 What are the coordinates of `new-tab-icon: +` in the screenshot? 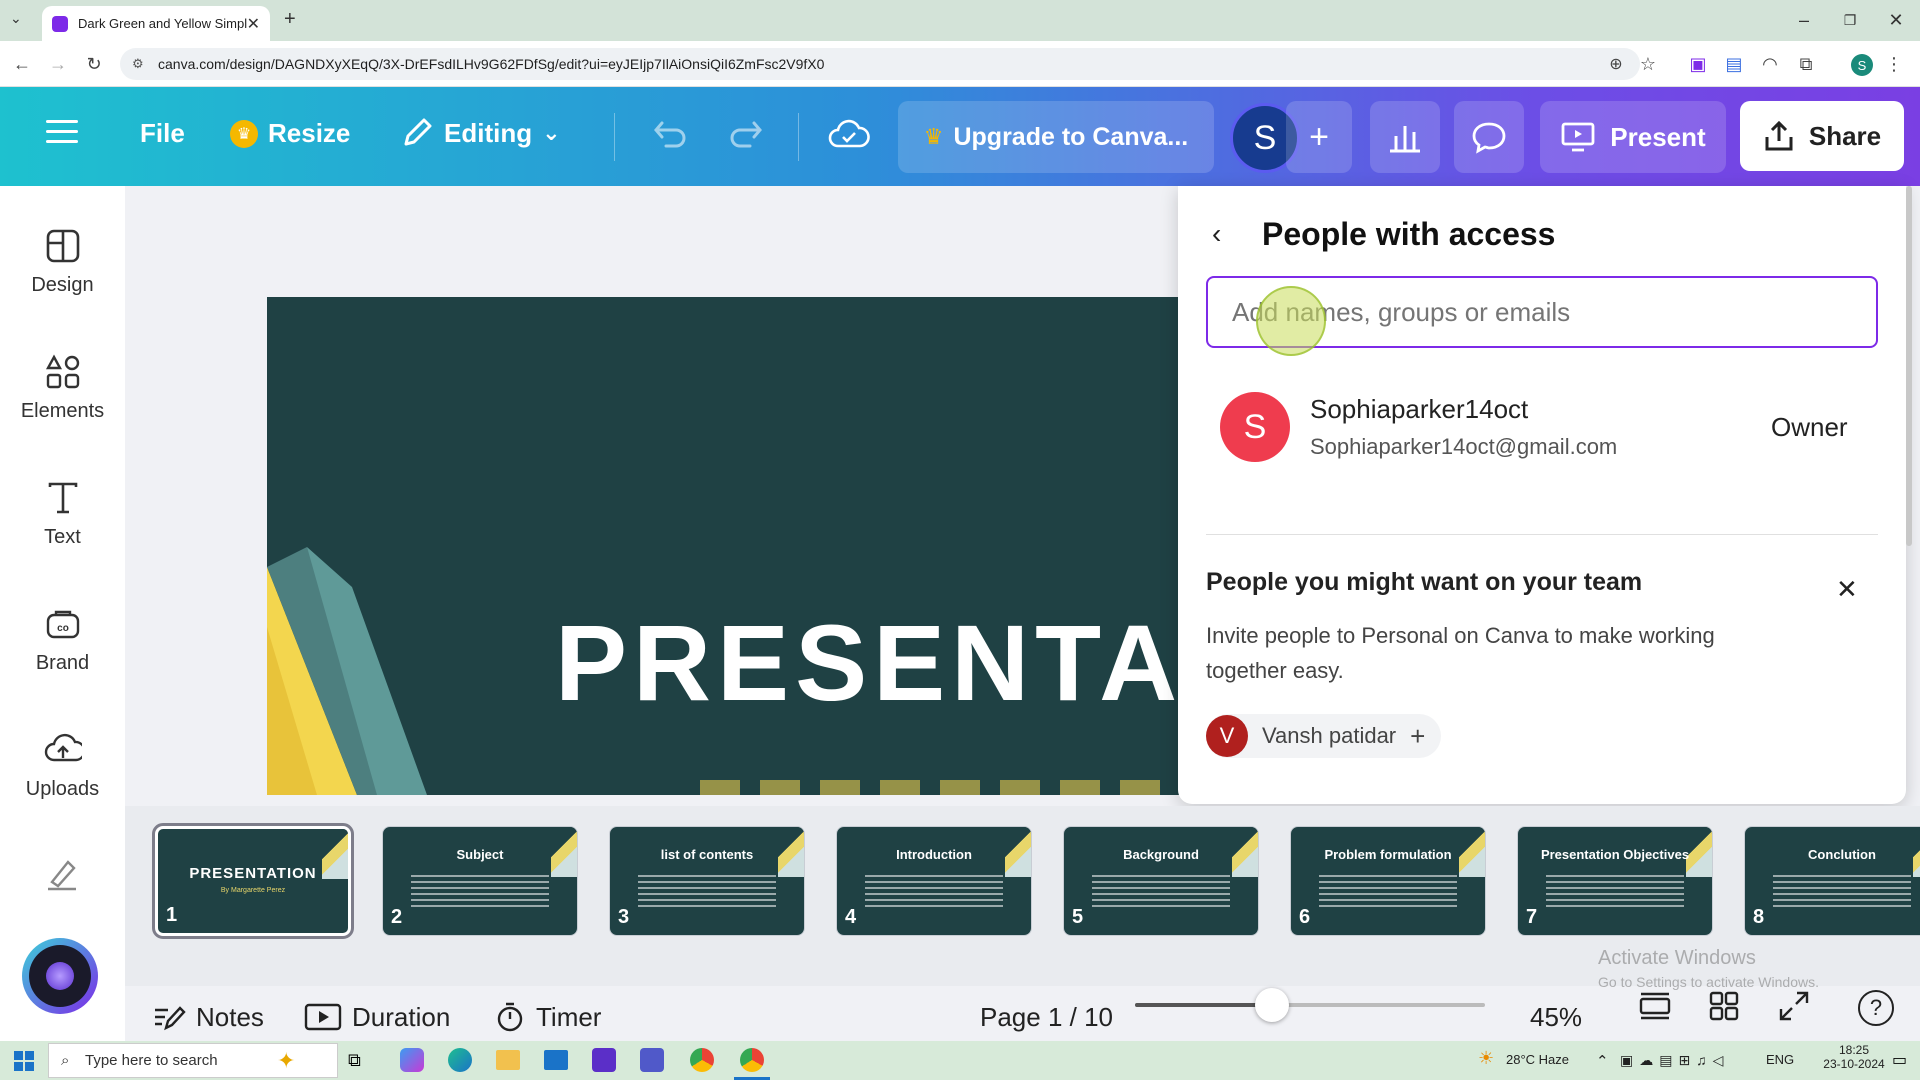 It's located at (290, 19).